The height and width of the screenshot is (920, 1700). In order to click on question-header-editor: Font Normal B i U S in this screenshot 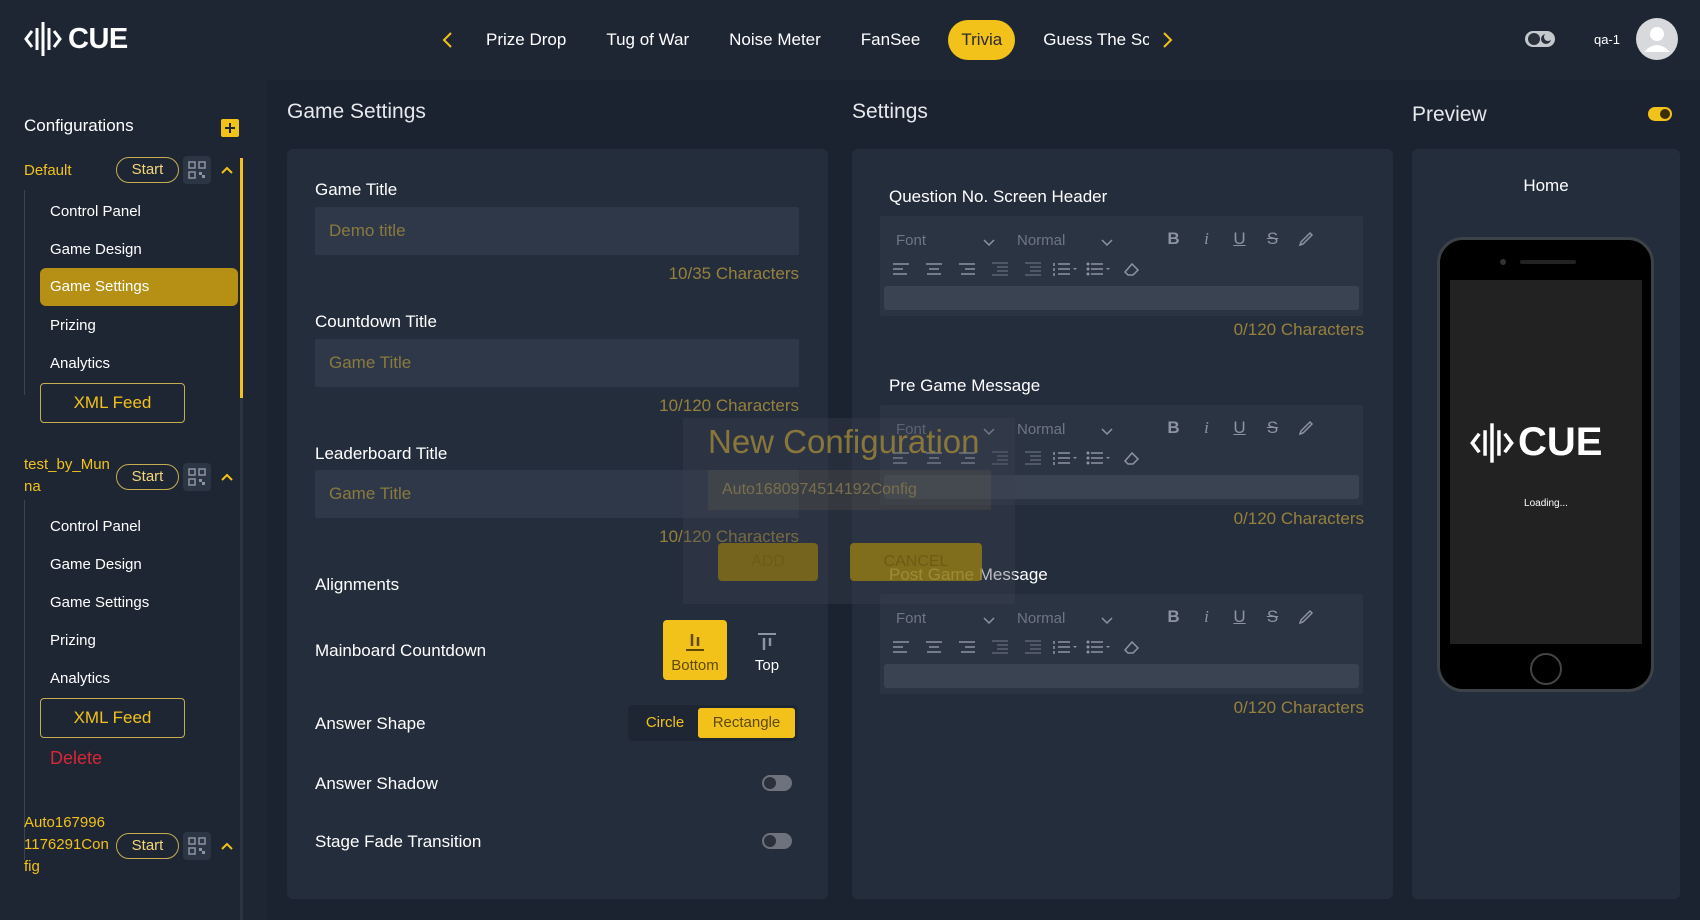, I will do `click(1121, 266)`.